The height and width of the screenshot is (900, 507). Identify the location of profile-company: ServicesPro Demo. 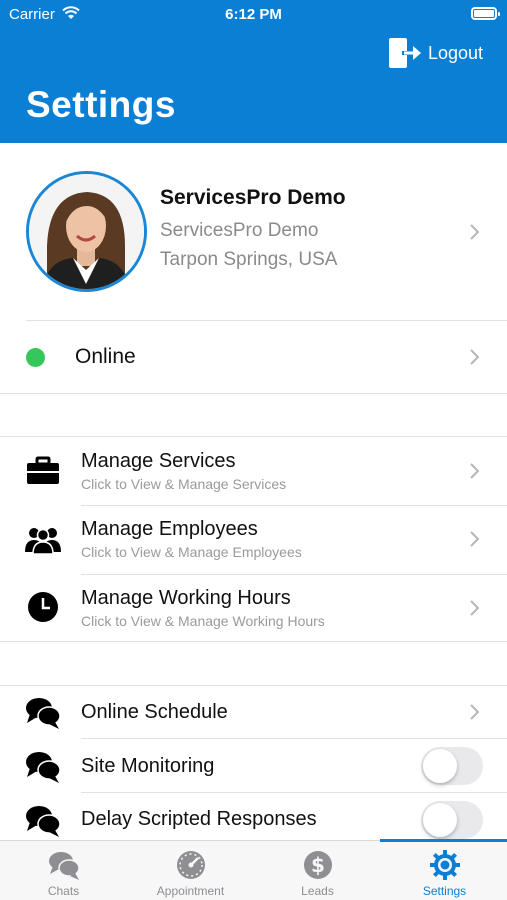
(239, 230).